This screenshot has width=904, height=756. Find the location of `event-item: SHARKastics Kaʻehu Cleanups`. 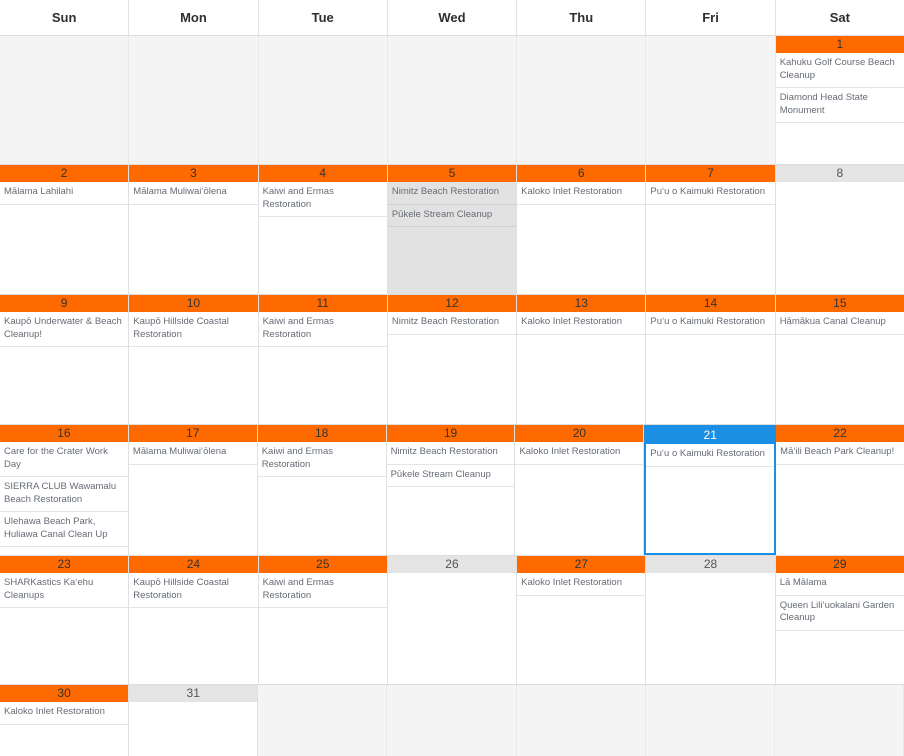

event-item: SHARKastics Kaʻehu Cleanups is located at coordinates (64, 591).